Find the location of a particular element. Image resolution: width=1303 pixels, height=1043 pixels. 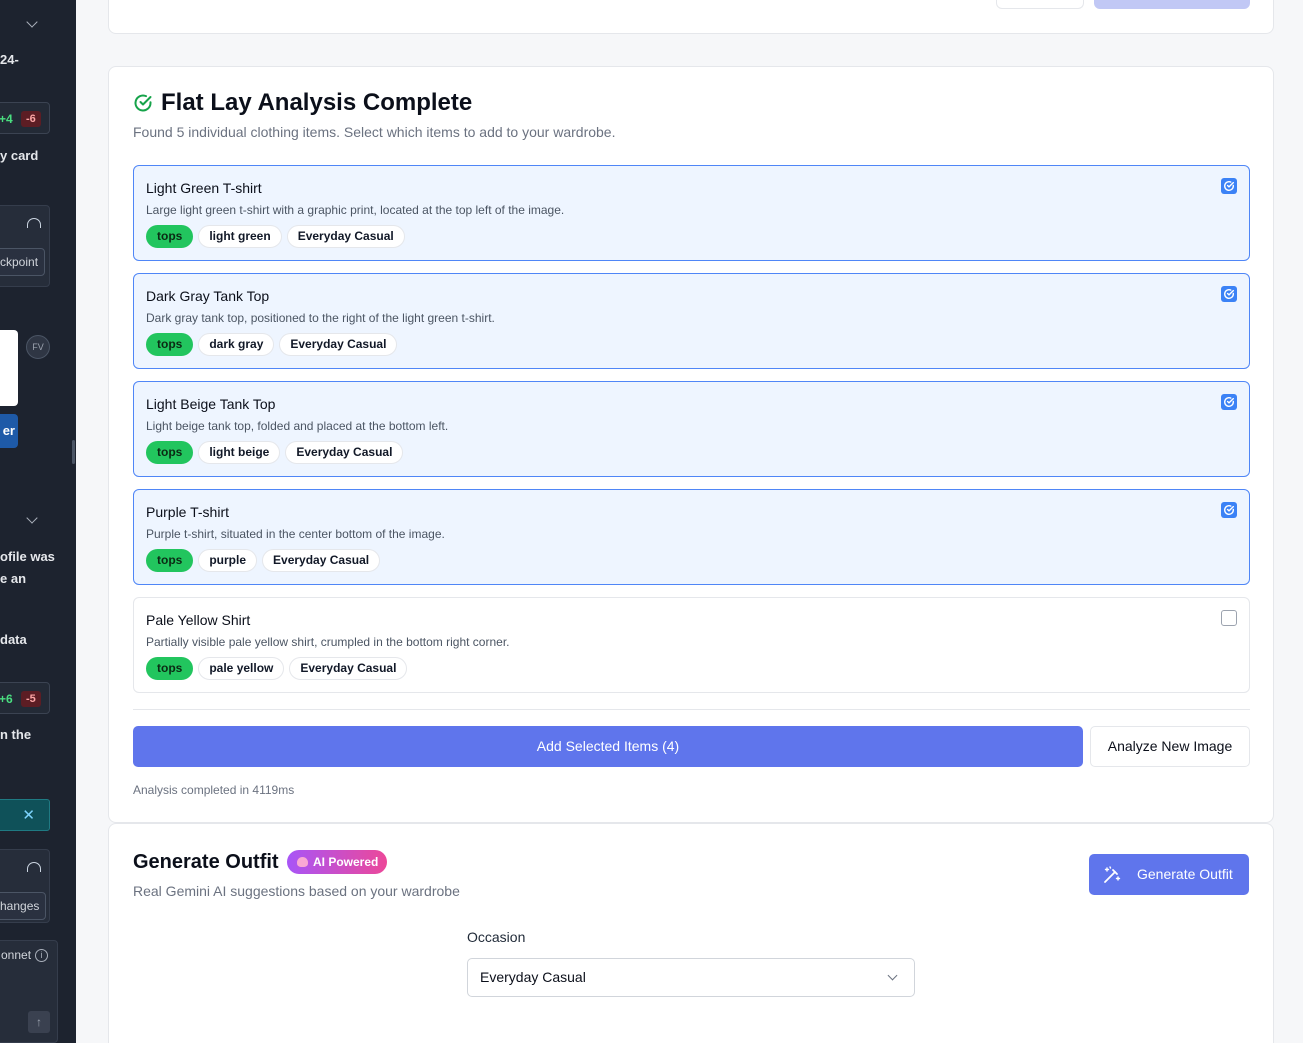

brain-icon is located at coordinates (302, 862).